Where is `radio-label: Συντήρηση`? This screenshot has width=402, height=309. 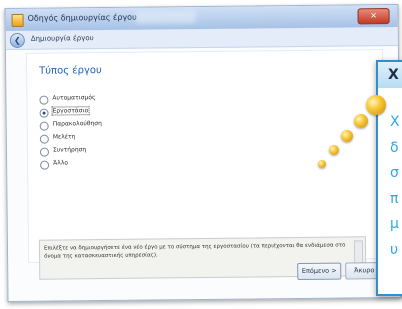 radio-label: Συντήρηση is located at coordinates (69, 150).